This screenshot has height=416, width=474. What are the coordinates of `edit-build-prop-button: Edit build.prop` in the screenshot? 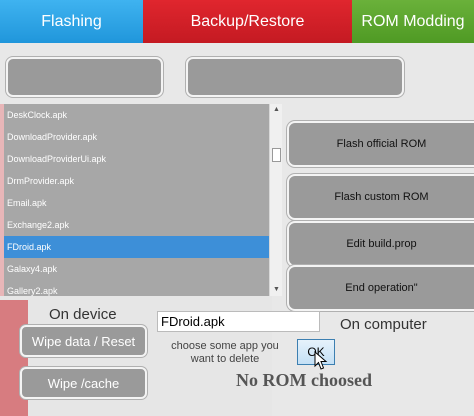 It's located at (380, 244).